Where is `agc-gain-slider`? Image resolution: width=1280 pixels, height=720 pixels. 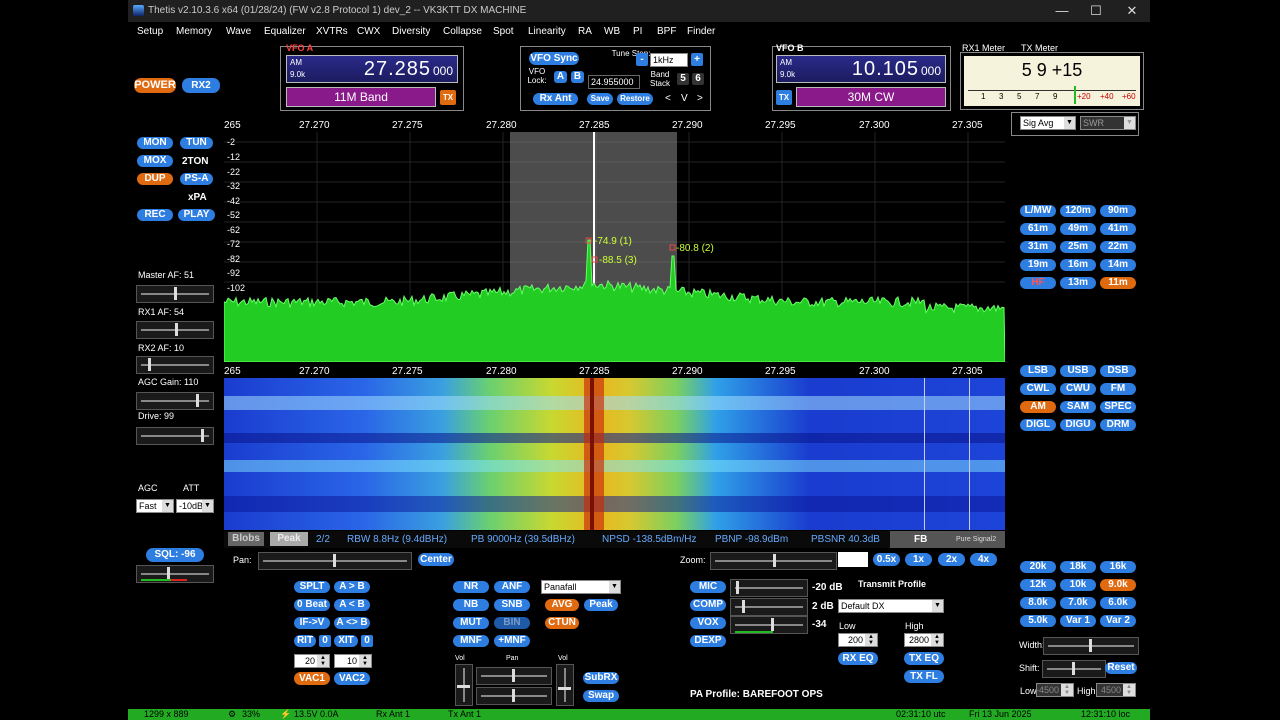 agc-gain-slider is located at coordinates (175, 401).